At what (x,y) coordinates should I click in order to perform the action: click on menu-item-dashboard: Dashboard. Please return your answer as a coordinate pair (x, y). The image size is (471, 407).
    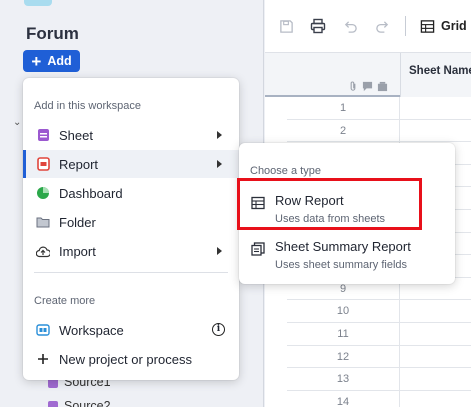
    Looking at the image, I should click on (131, 193).